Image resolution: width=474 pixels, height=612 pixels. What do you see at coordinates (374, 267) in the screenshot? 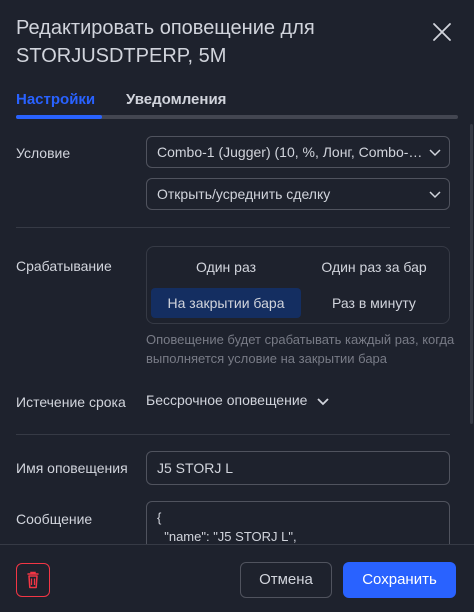
I see `trigger-option-once-per-bar: Один раз за бар` at bounding box center [374, 267].